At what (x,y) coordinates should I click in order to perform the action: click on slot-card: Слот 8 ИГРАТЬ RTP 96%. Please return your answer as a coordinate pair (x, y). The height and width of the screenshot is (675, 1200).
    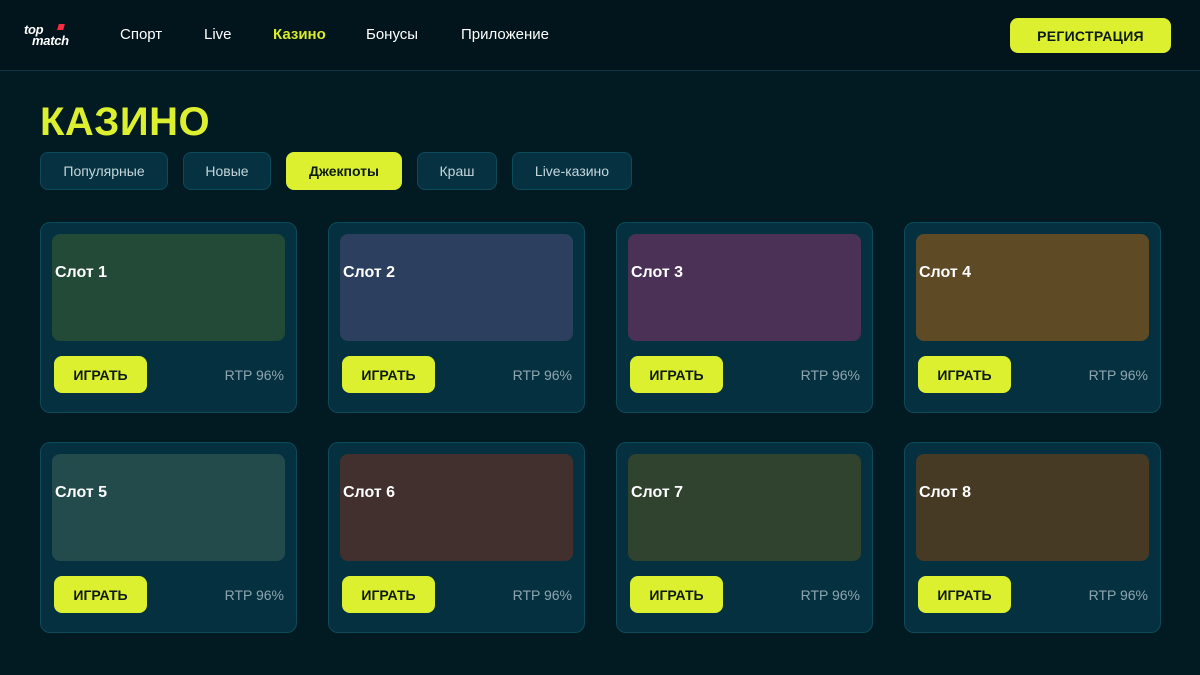
    Looking at the image, I should click on (1032, 537).